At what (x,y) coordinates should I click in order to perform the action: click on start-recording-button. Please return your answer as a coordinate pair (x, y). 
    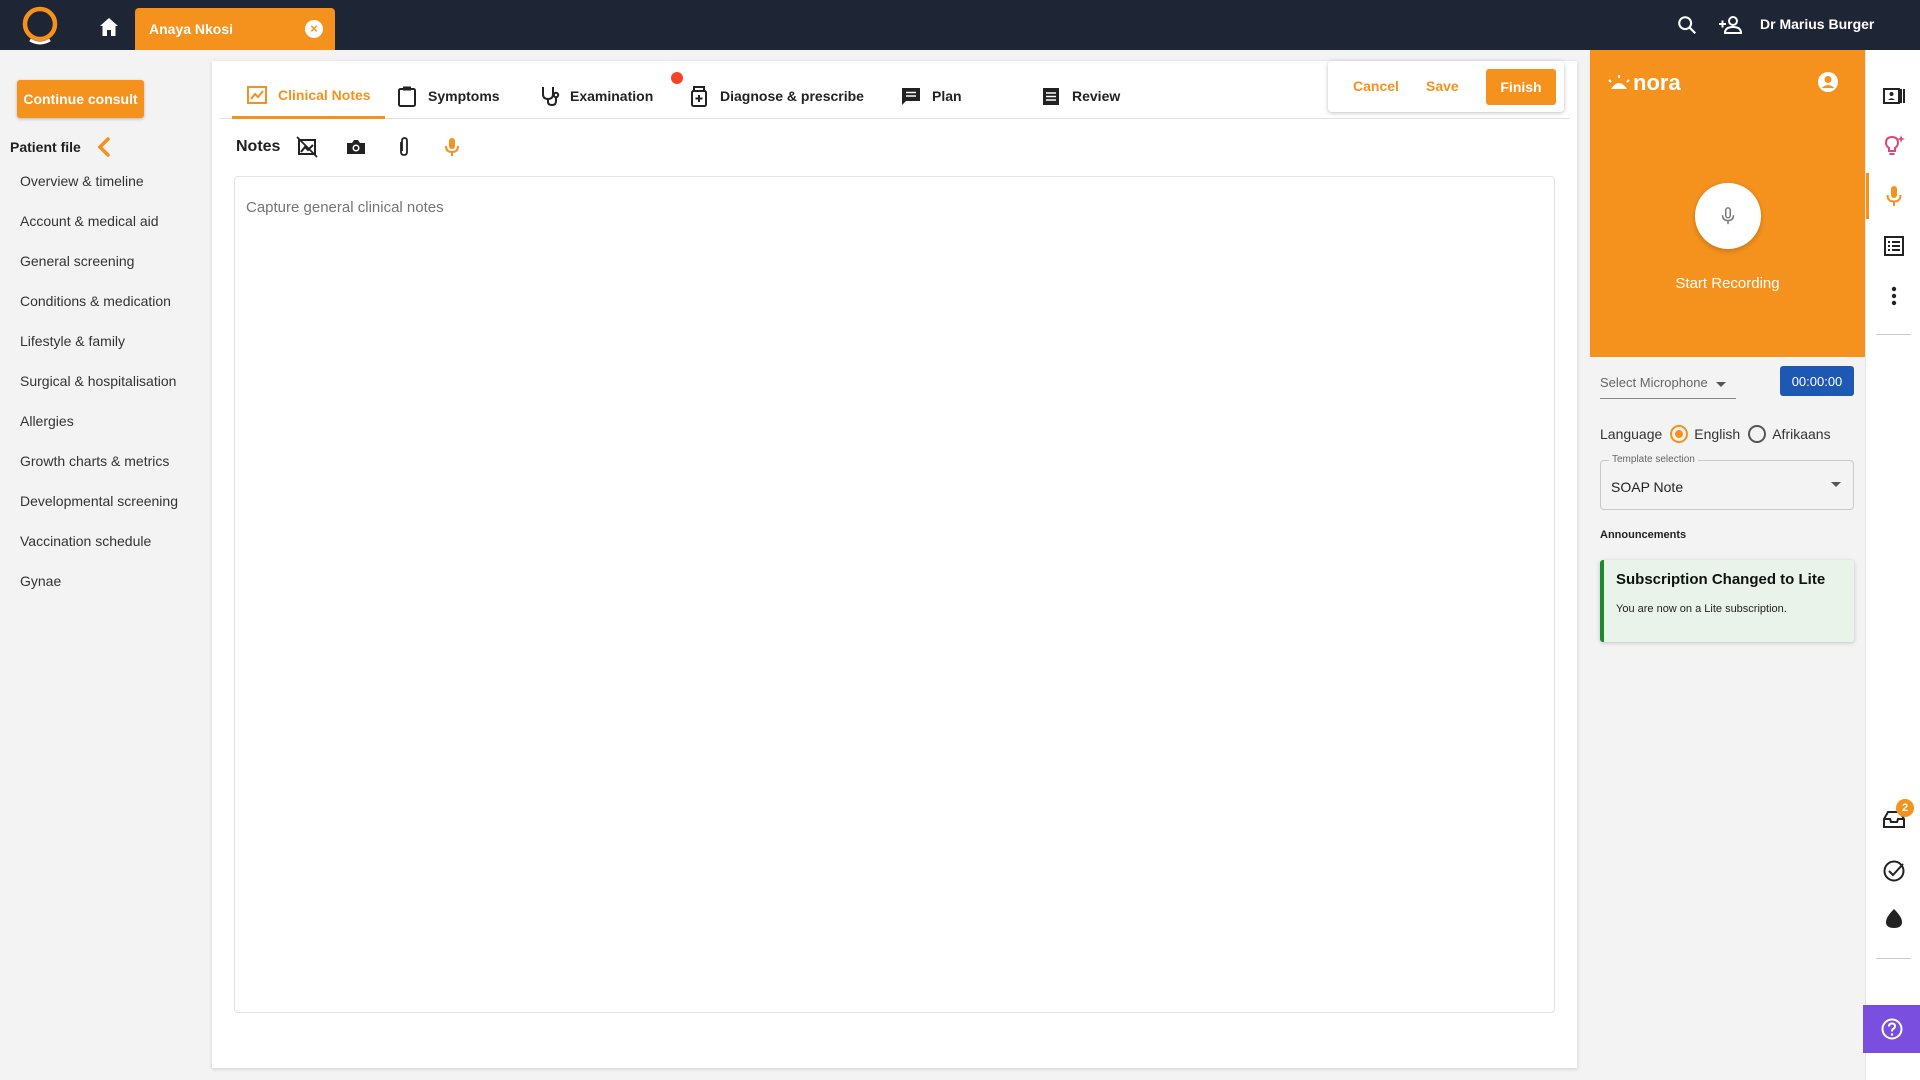
    Looking at the image, I should click on (1728, 216).